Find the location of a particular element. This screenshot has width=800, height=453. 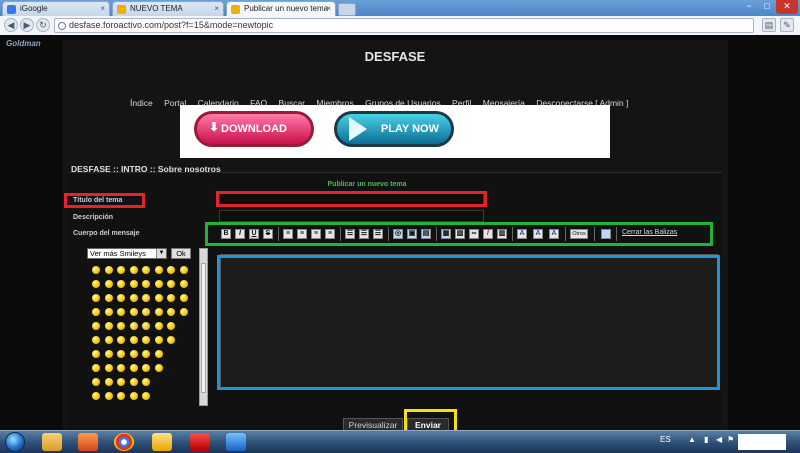

smiley-scrollbar is located at coordinates (203, 327).